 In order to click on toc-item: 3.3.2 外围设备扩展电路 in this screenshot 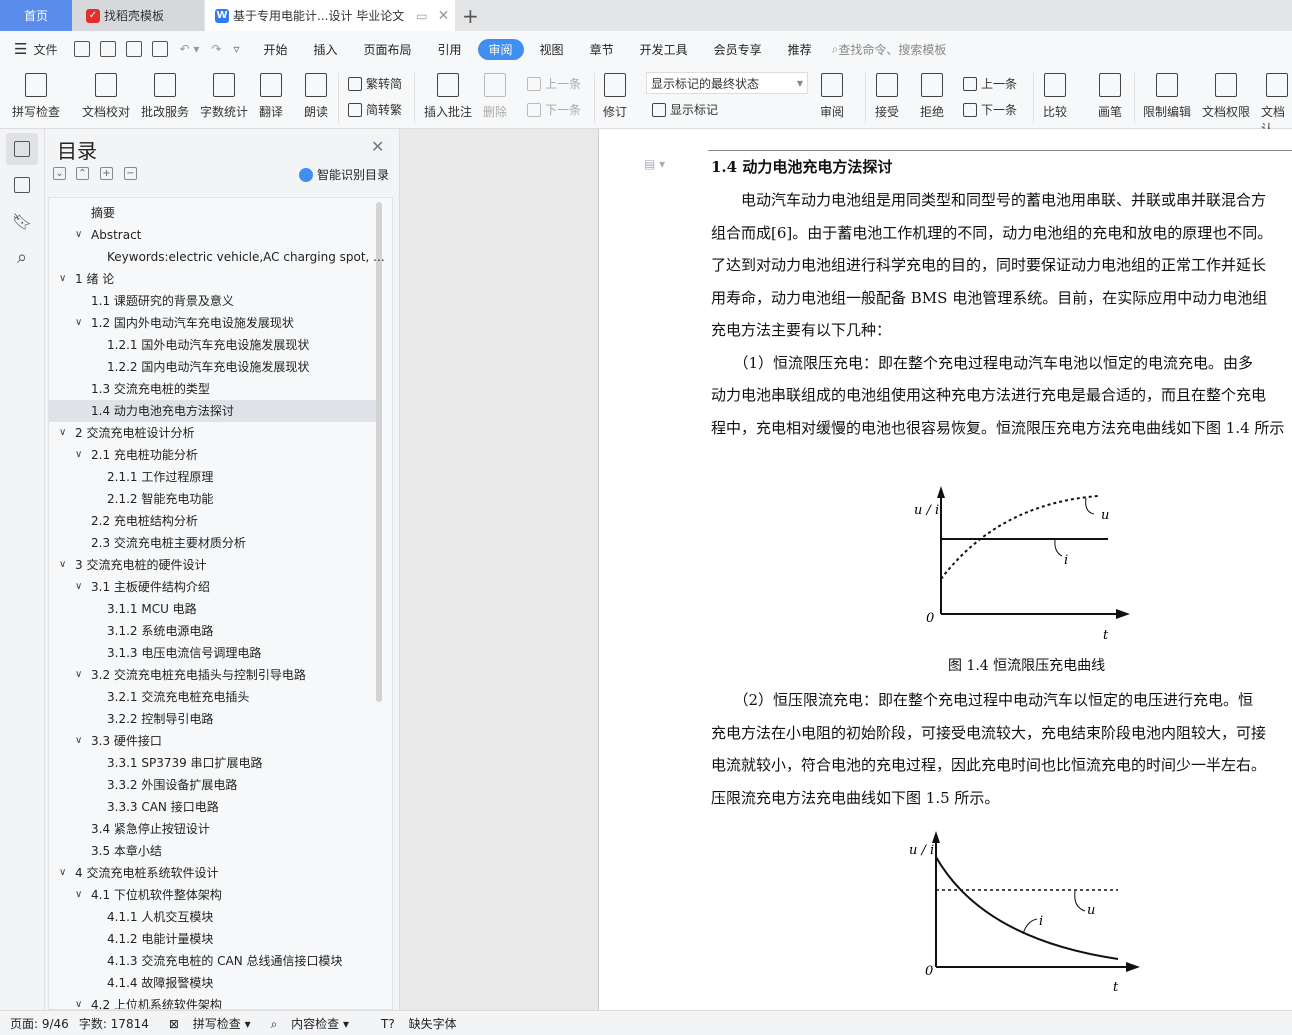, I will do `click(212, 785)`.